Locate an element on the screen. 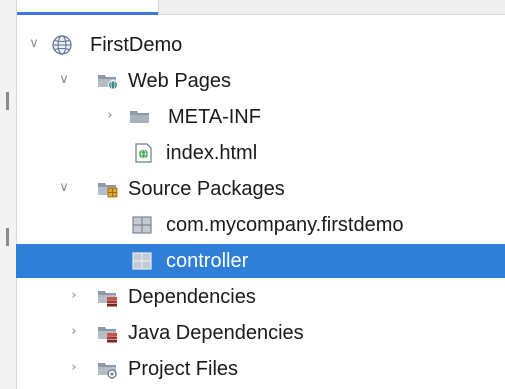  tree-item-meta-inf: › META-INF is located at coordinates (260, 117).